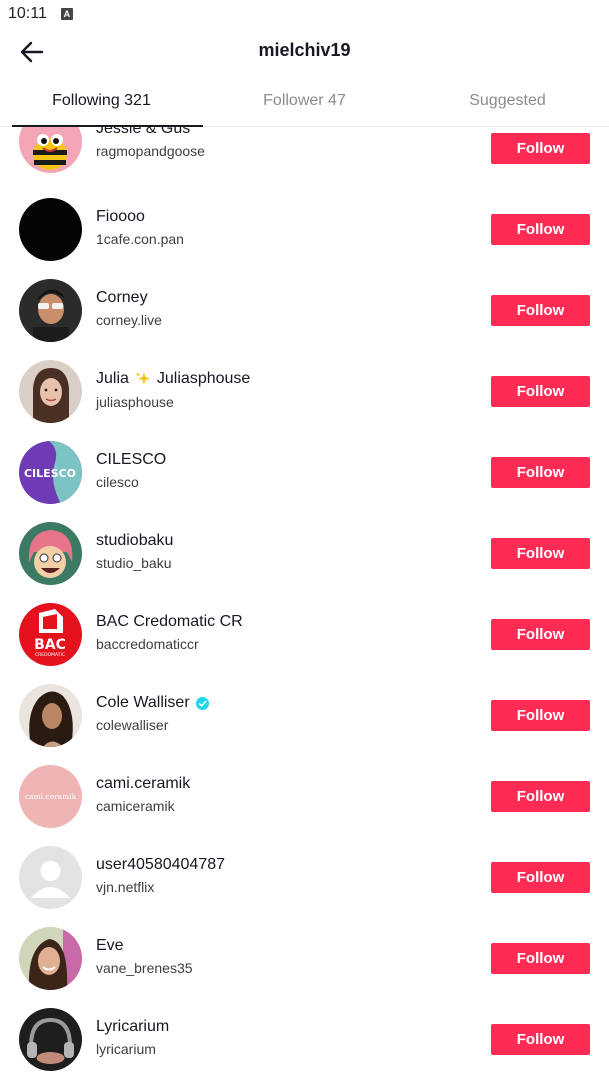 This screenshot has width=609, height=1080. I want to click on user-handle: vjn.netflix, so click(125, 887).